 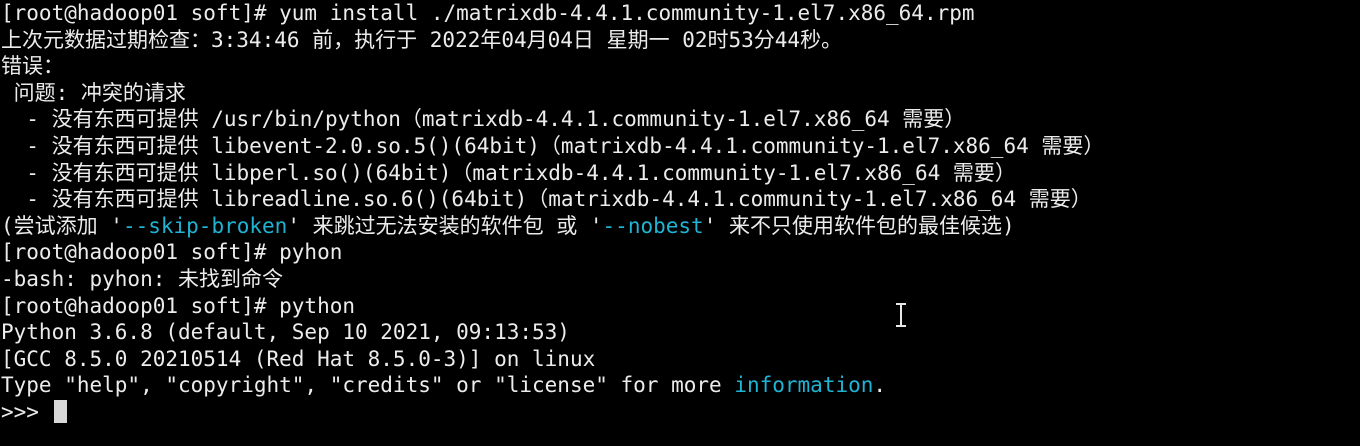 I want to click on terminal-line: 问题: 冲突的请求, so click(x=680, y=93).